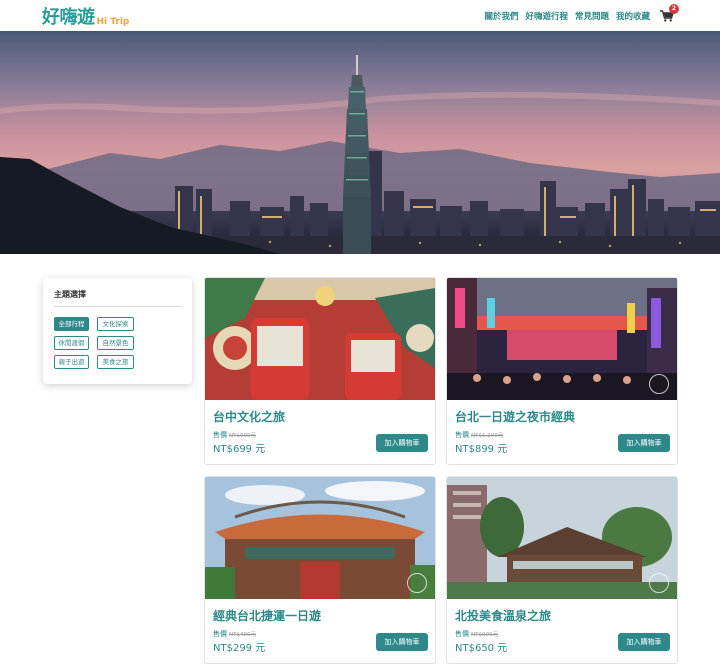 The width and height of the screenshot is (720, 664). What do you see at coordinates (360, 15) in the screenshot?
I see `site-header: 好嗨遊 Hi Trip 關於我們 好嗨遊行程 常見問題 我的收藏 2` at bounding box center [360, 15].